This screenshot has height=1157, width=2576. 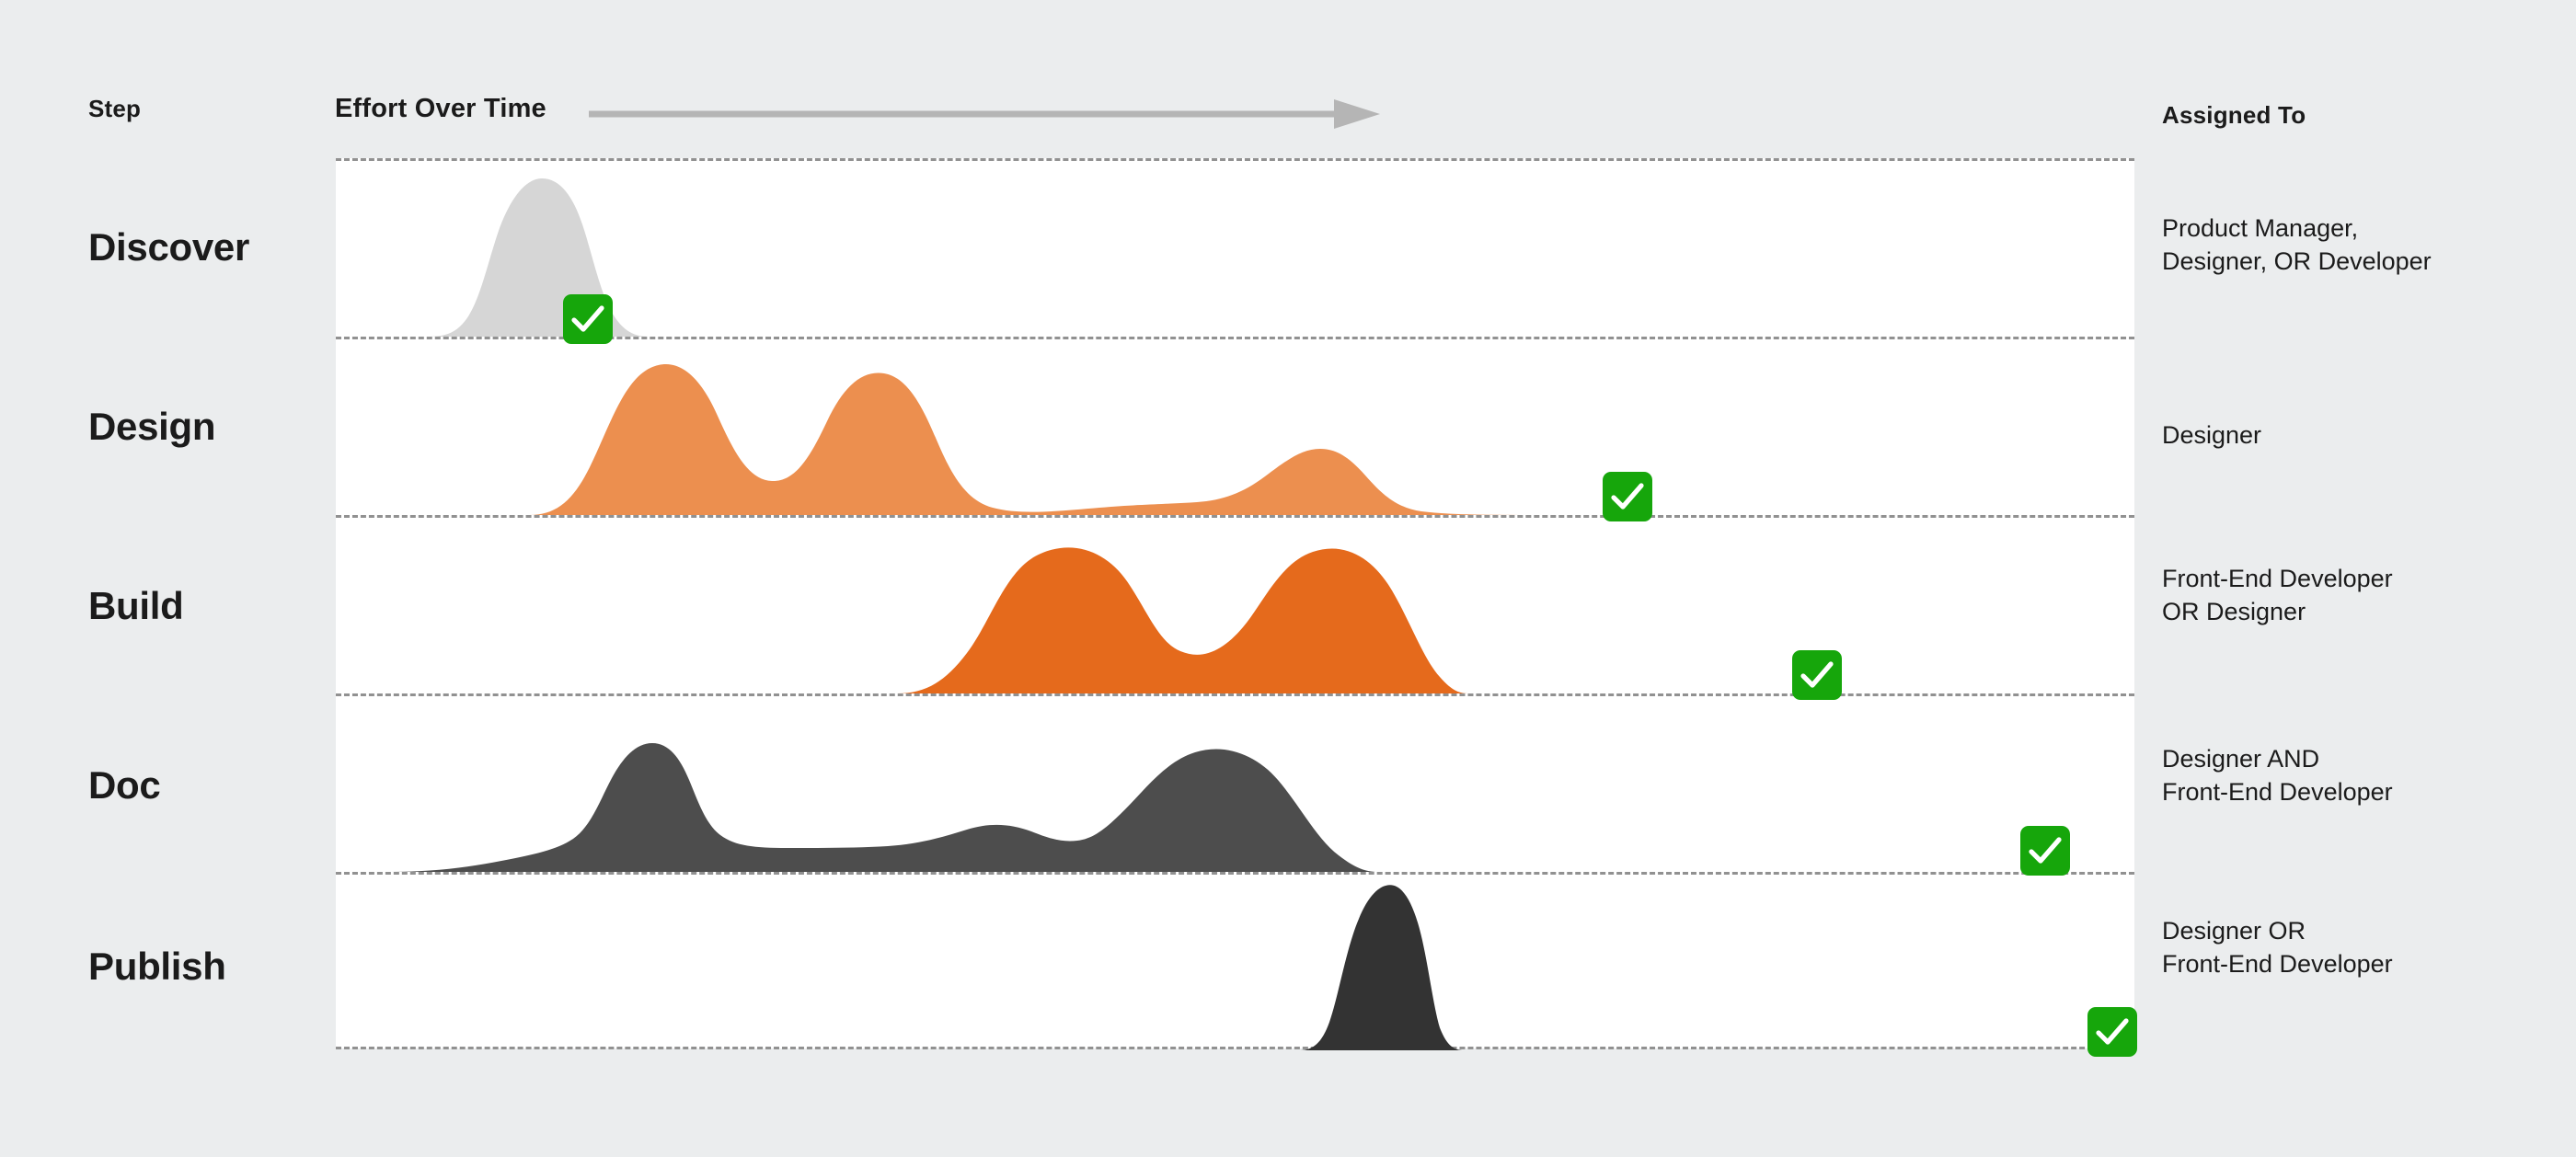 I want to click on status-badge-doc, so click(x=2045, y=851).